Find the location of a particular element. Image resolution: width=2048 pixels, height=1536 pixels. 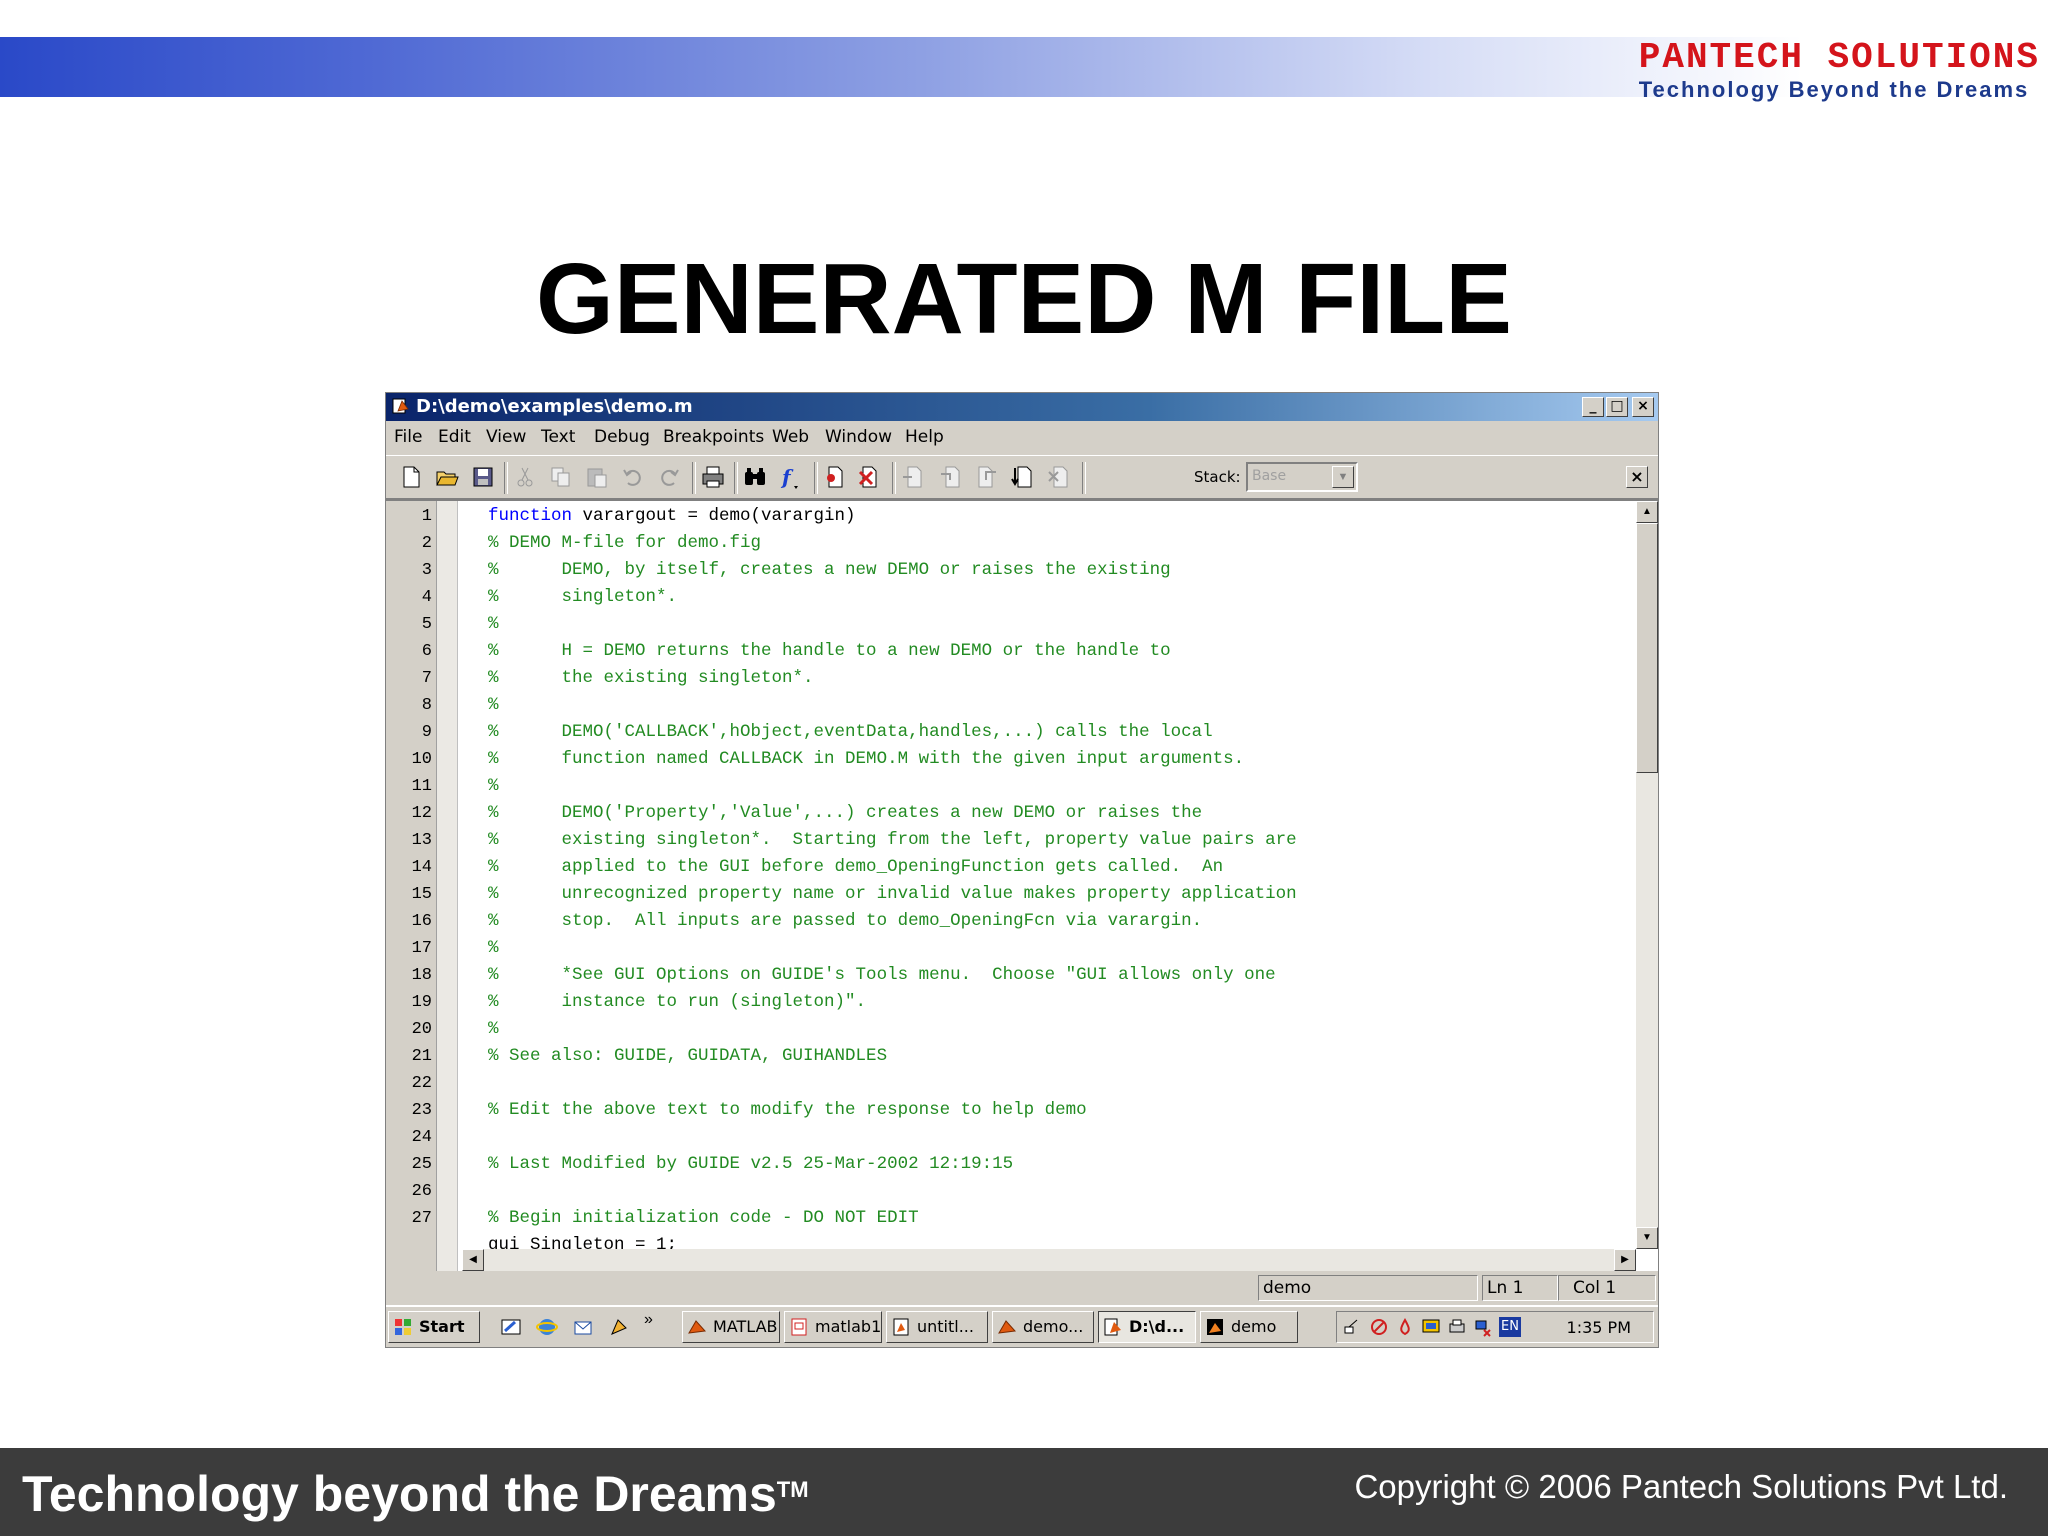

antivirus-icon is located at coordinates (1379, 1327).